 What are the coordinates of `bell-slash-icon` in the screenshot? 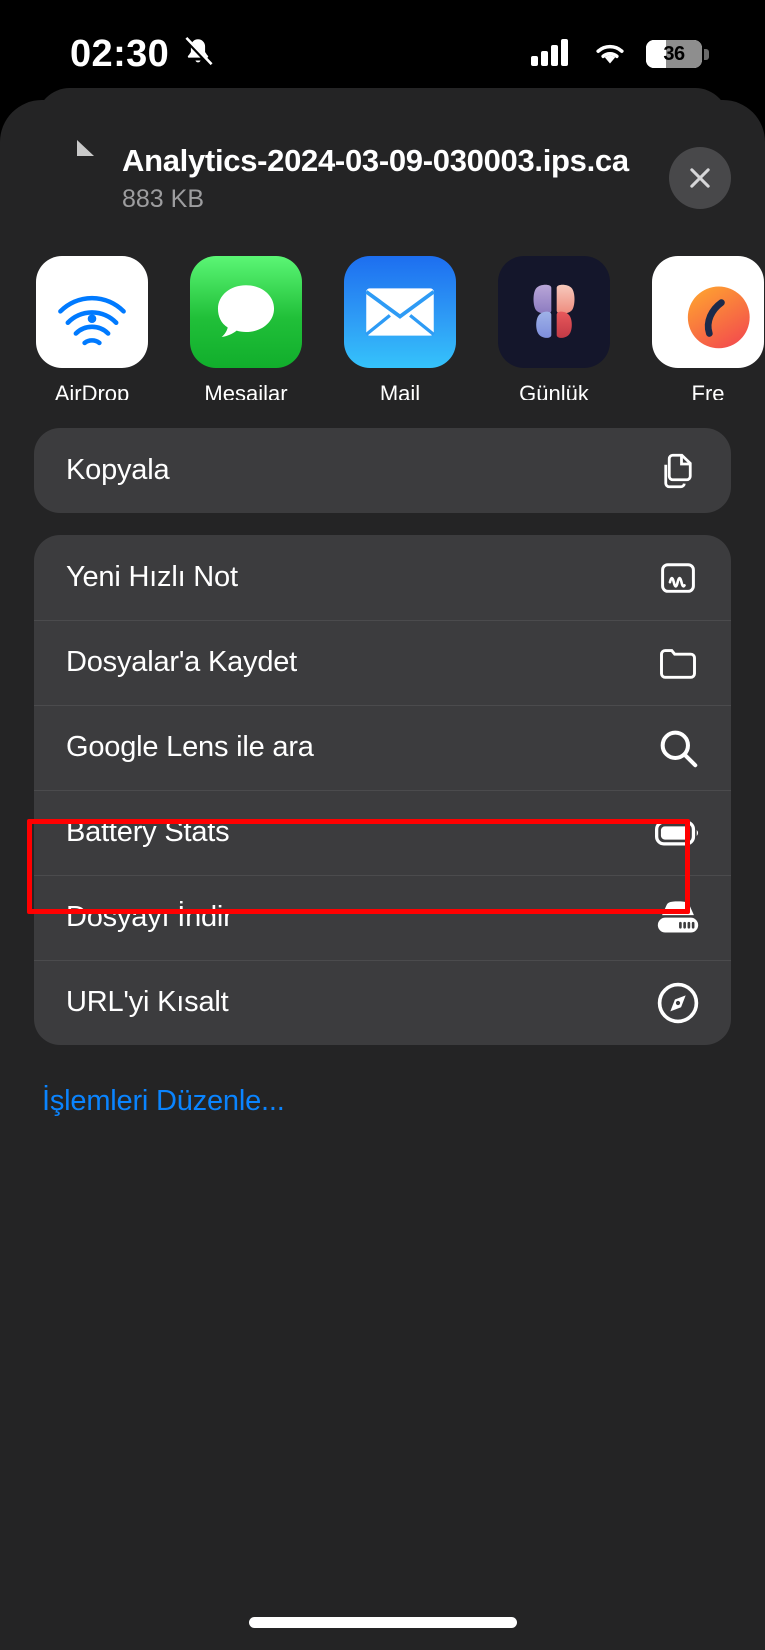 It's located at (198, 54).